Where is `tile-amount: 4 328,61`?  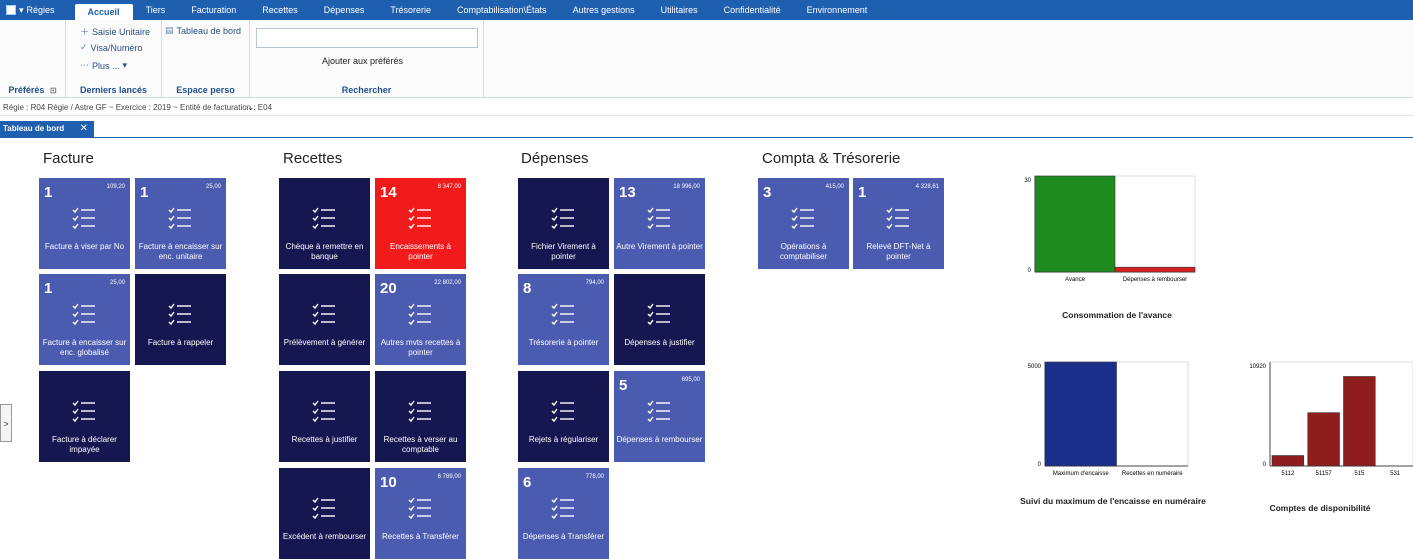
tile-amount: 4 328,61 is located at coordinates (927, 187).